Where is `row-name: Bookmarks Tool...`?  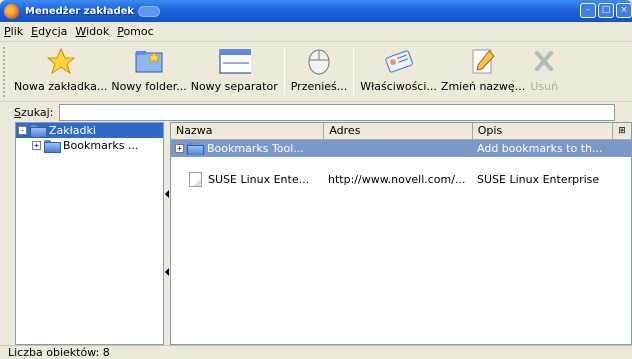
row-name: Bookmarks Tool... is located at coordinates (255, 148).